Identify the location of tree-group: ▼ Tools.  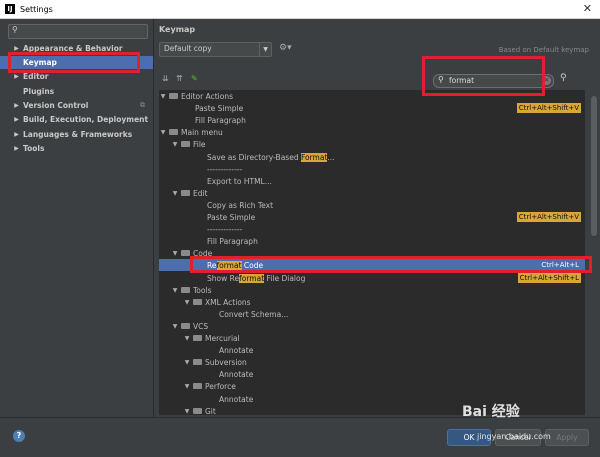
(372, 290).